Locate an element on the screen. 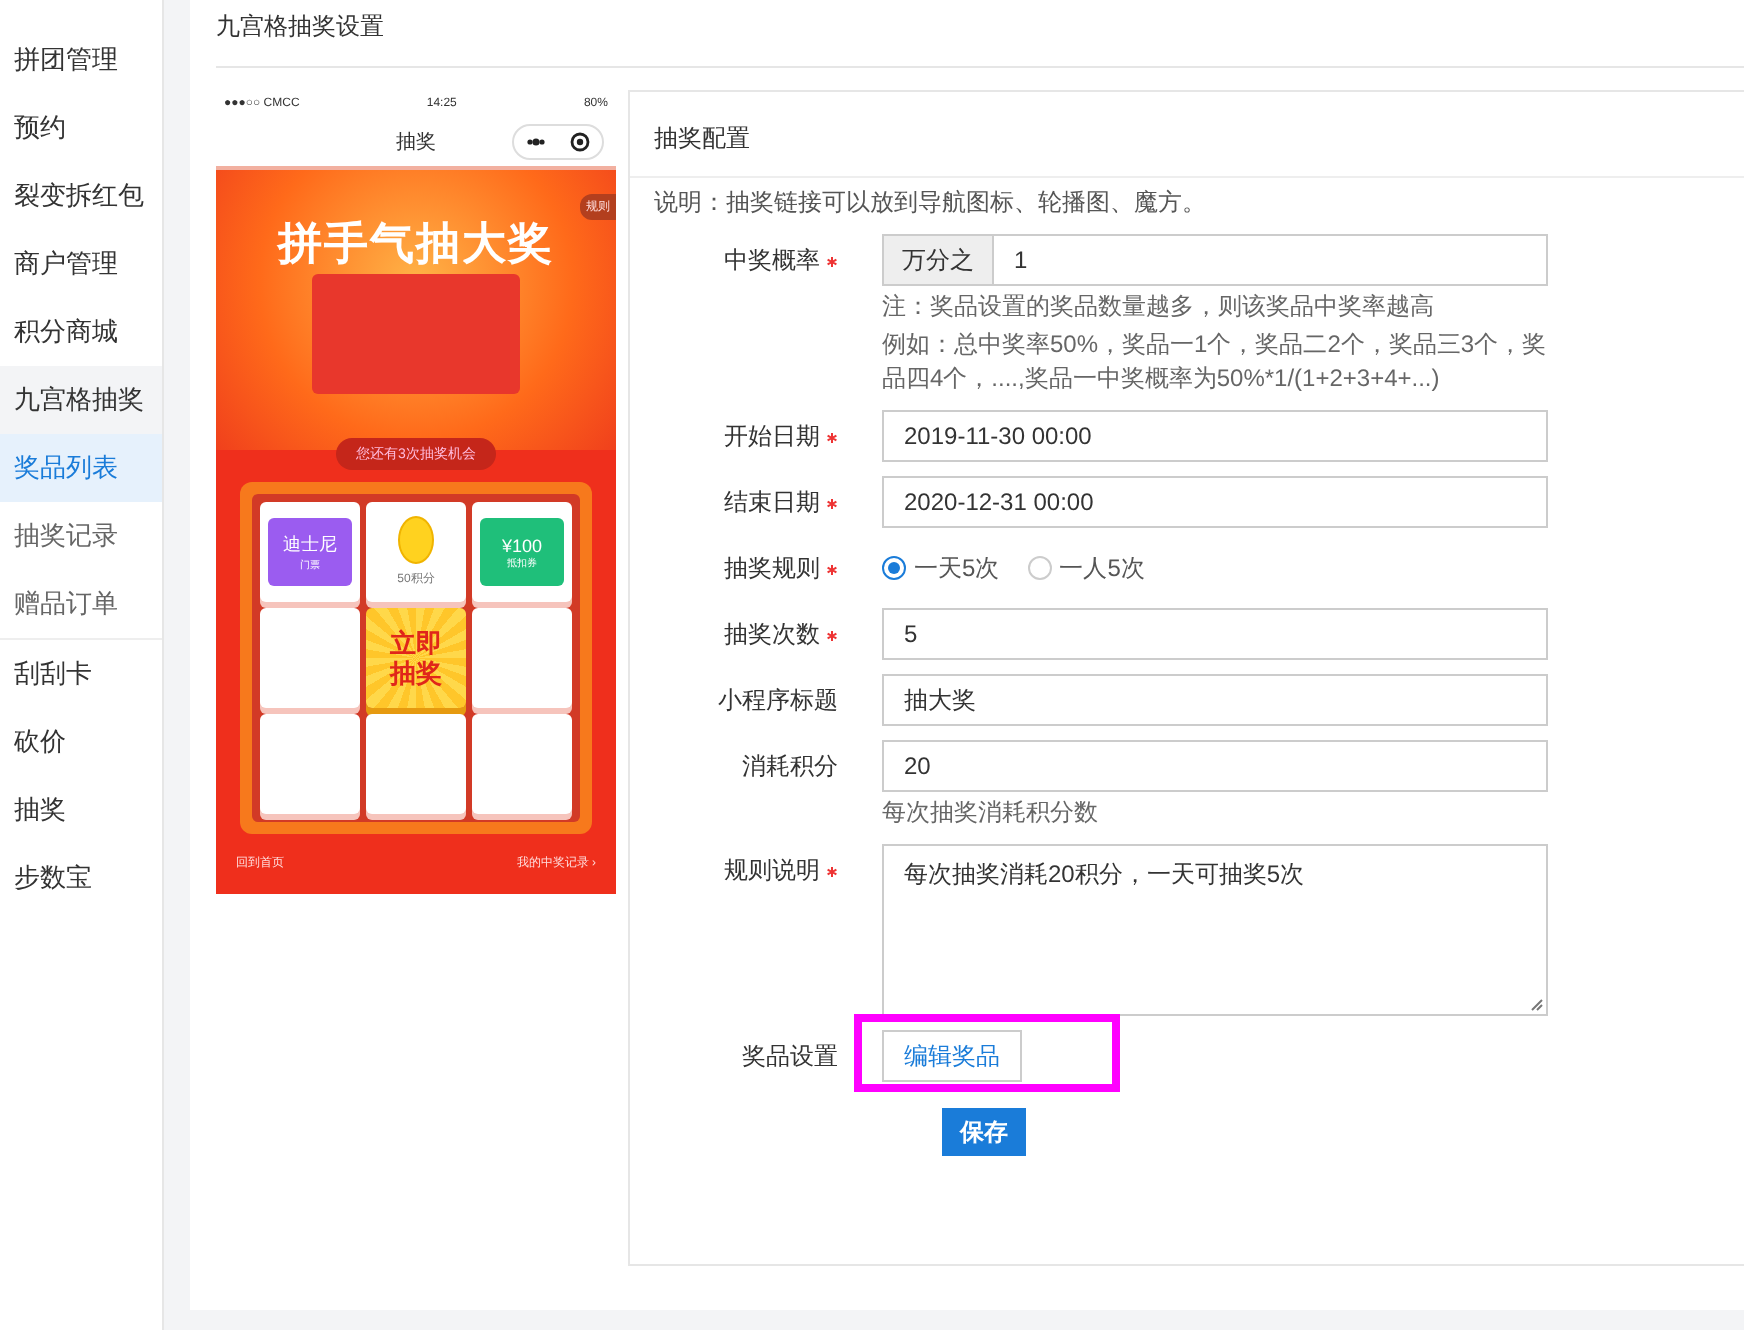 The width and height of the screenshot is (1744, 1330). field-label: 消耗积分 is located at coordinates (790, 767).